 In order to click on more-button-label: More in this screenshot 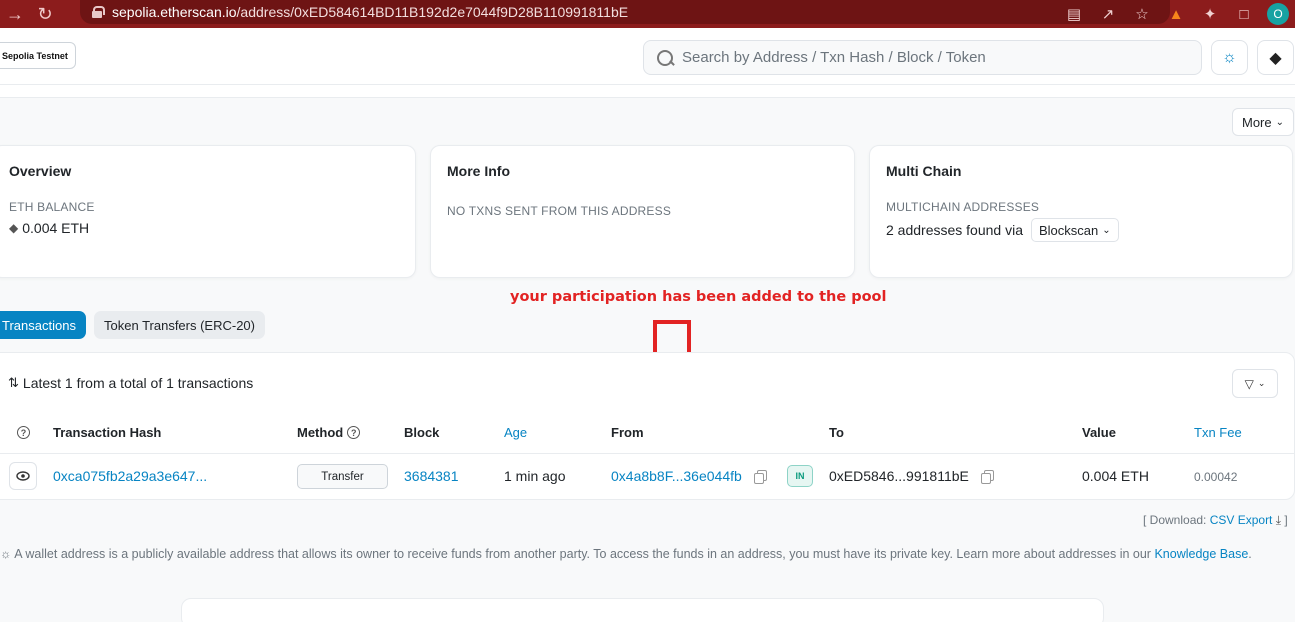, I will do `click(1256, 122)`.